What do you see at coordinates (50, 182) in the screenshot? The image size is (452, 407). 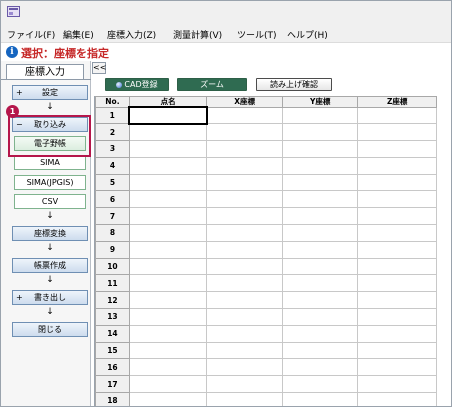 I see `sima-jpgis-button: SIMA(JPGIS)` at bounding box center [50, 182].